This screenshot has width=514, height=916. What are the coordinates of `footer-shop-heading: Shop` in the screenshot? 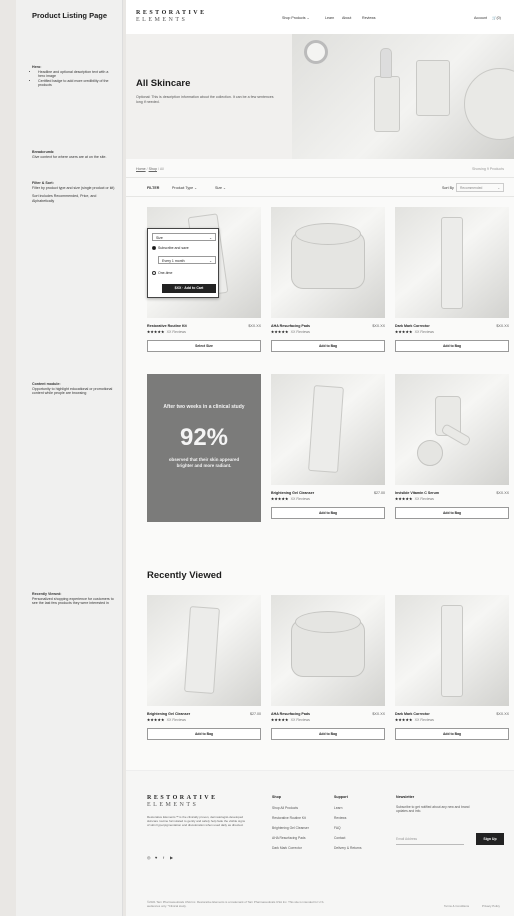 It's located at (276, 797).